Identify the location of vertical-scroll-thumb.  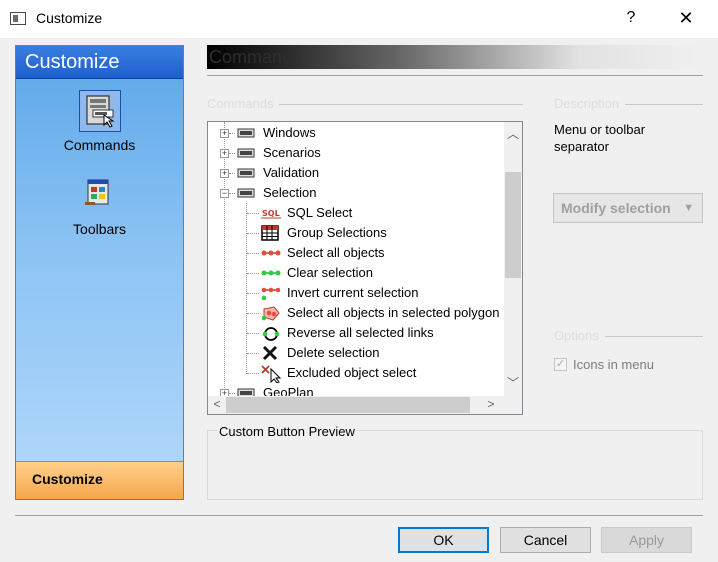
(513, 225).